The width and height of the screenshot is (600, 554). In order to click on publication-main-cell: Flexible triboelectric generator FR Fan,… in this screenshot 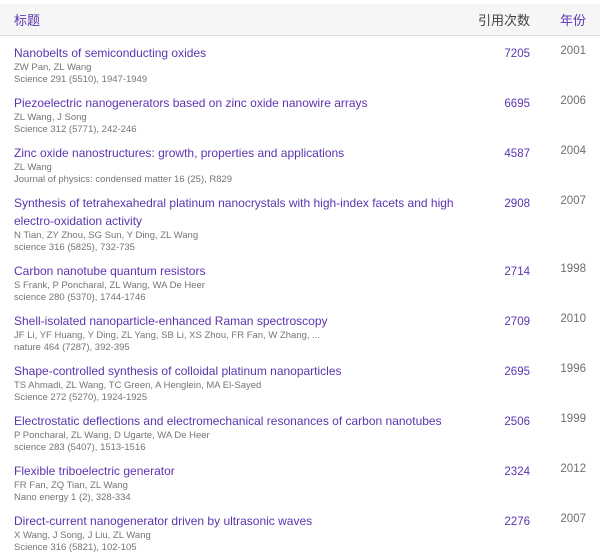, I will do `click(237, 483)`.